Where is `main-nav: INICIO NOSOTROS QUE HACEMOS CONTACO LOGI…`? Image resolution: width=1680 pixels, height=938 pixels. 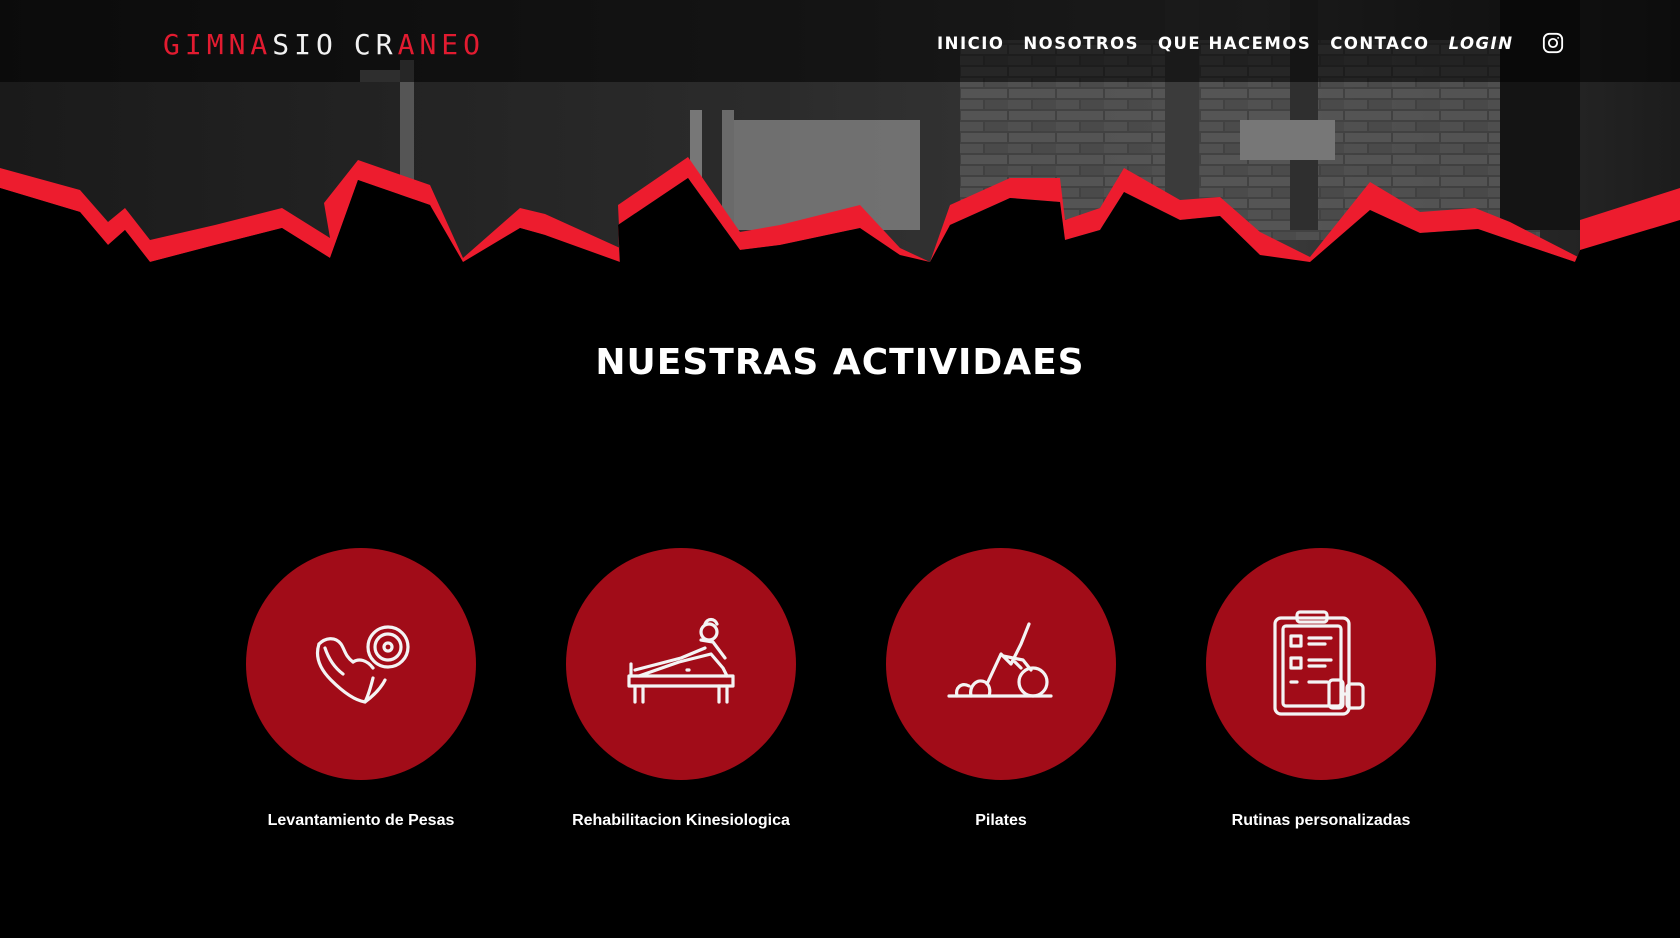
main-nav: INICIO NOSOTROS QUE HACEMOS CONTACO LOGI… is located at coordinates (1250, 43).